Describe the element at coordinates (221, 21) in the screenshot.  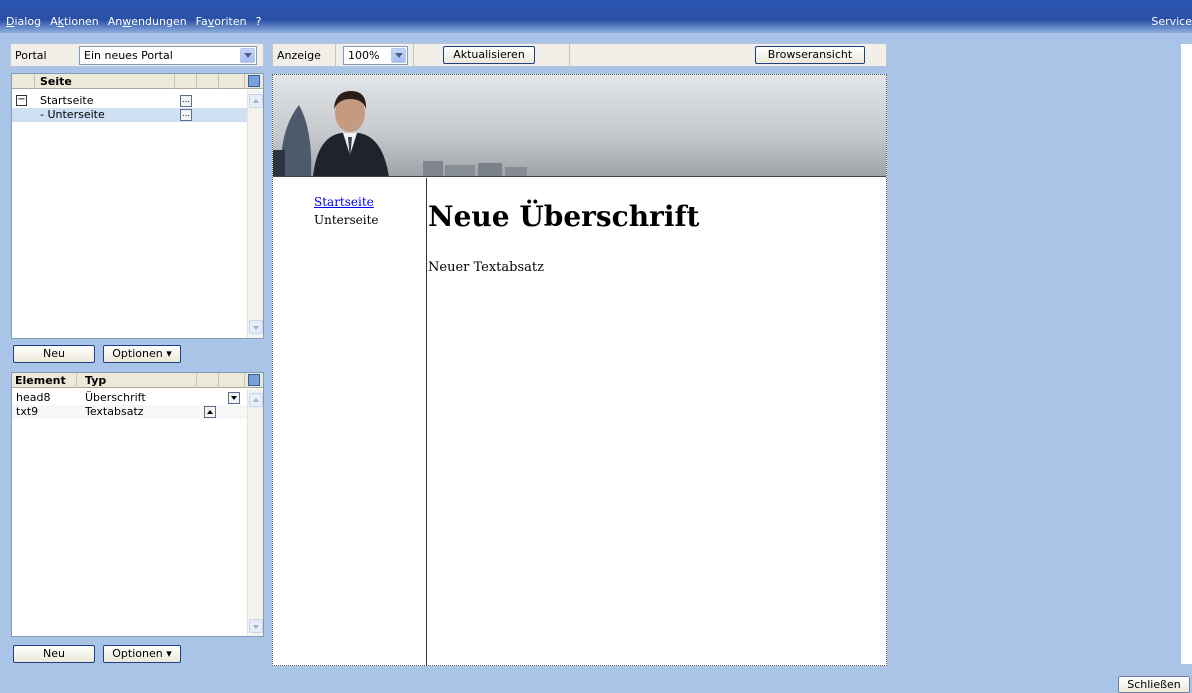
I see `menu-favoriten: Favoriten` at that location.